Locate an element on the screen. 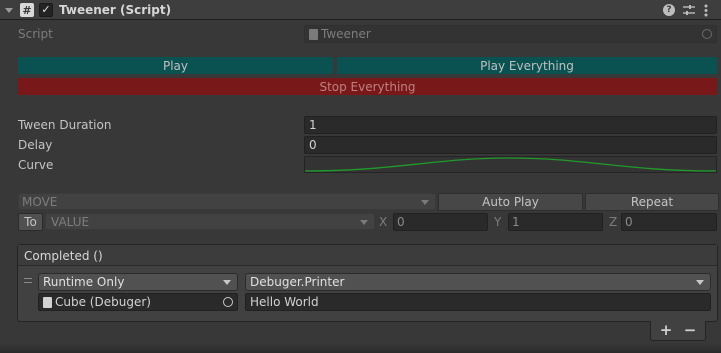 The width and height of the screenshot is (721, 353). z-field: 0 is located at coordinates (669, 222).